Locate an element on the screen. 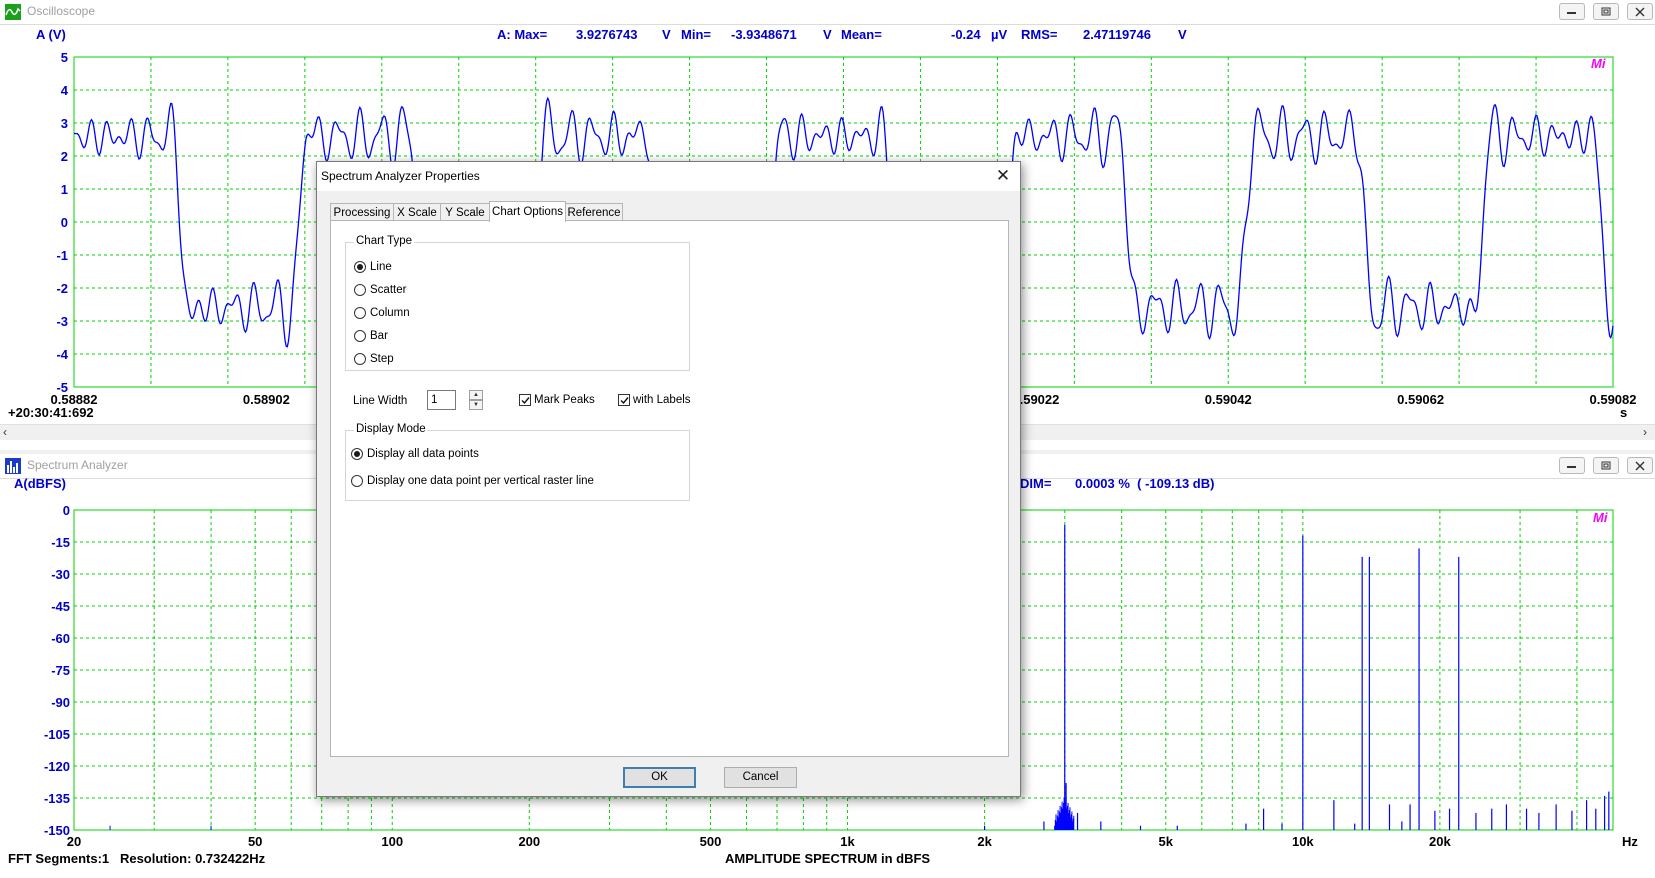 This screenshot has width=1655, height=878. ok-button: OK is located at coordinates (659, 777).